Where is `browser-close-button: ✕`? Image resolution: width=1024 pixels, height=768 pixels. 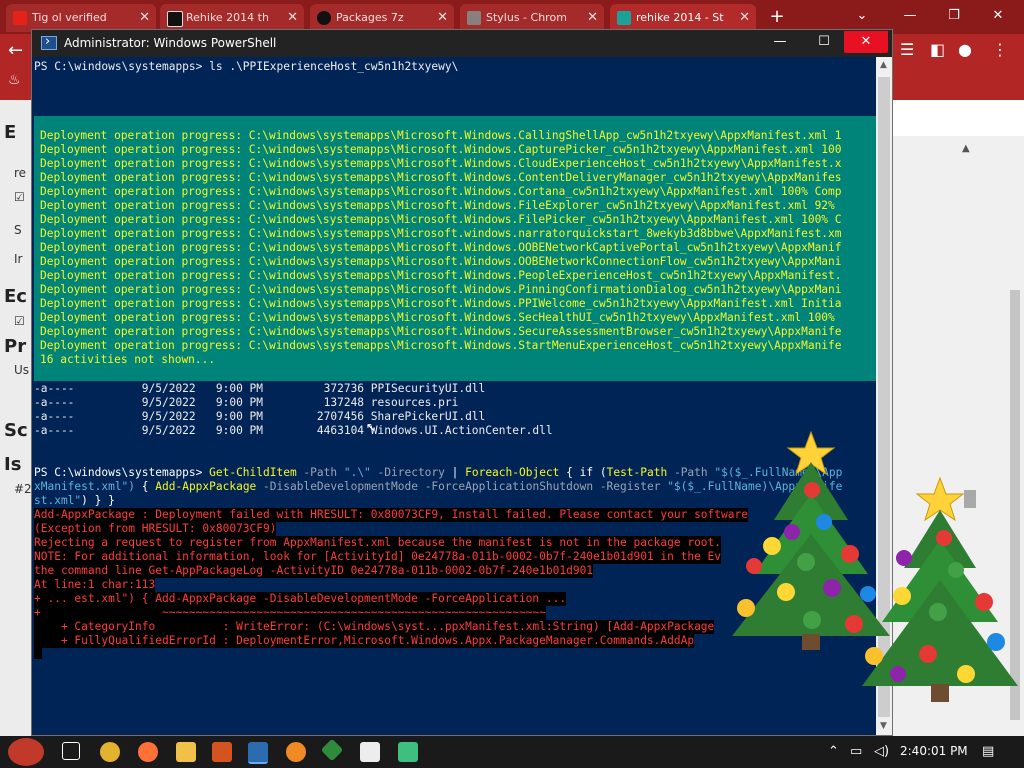
browser-close-button: ✕ is located at coordinates (998, 16).